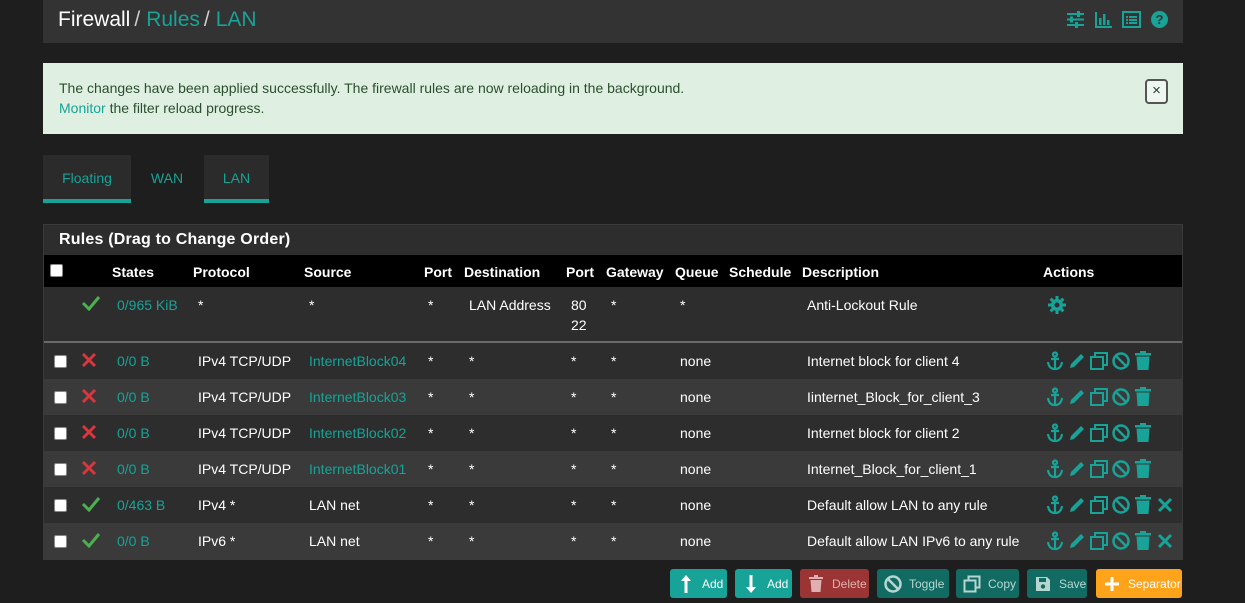  What do you see at coordinates (1139, 583) in the screenshot?
I see `separator-button: Separator` at bounding box center [1139, 583].